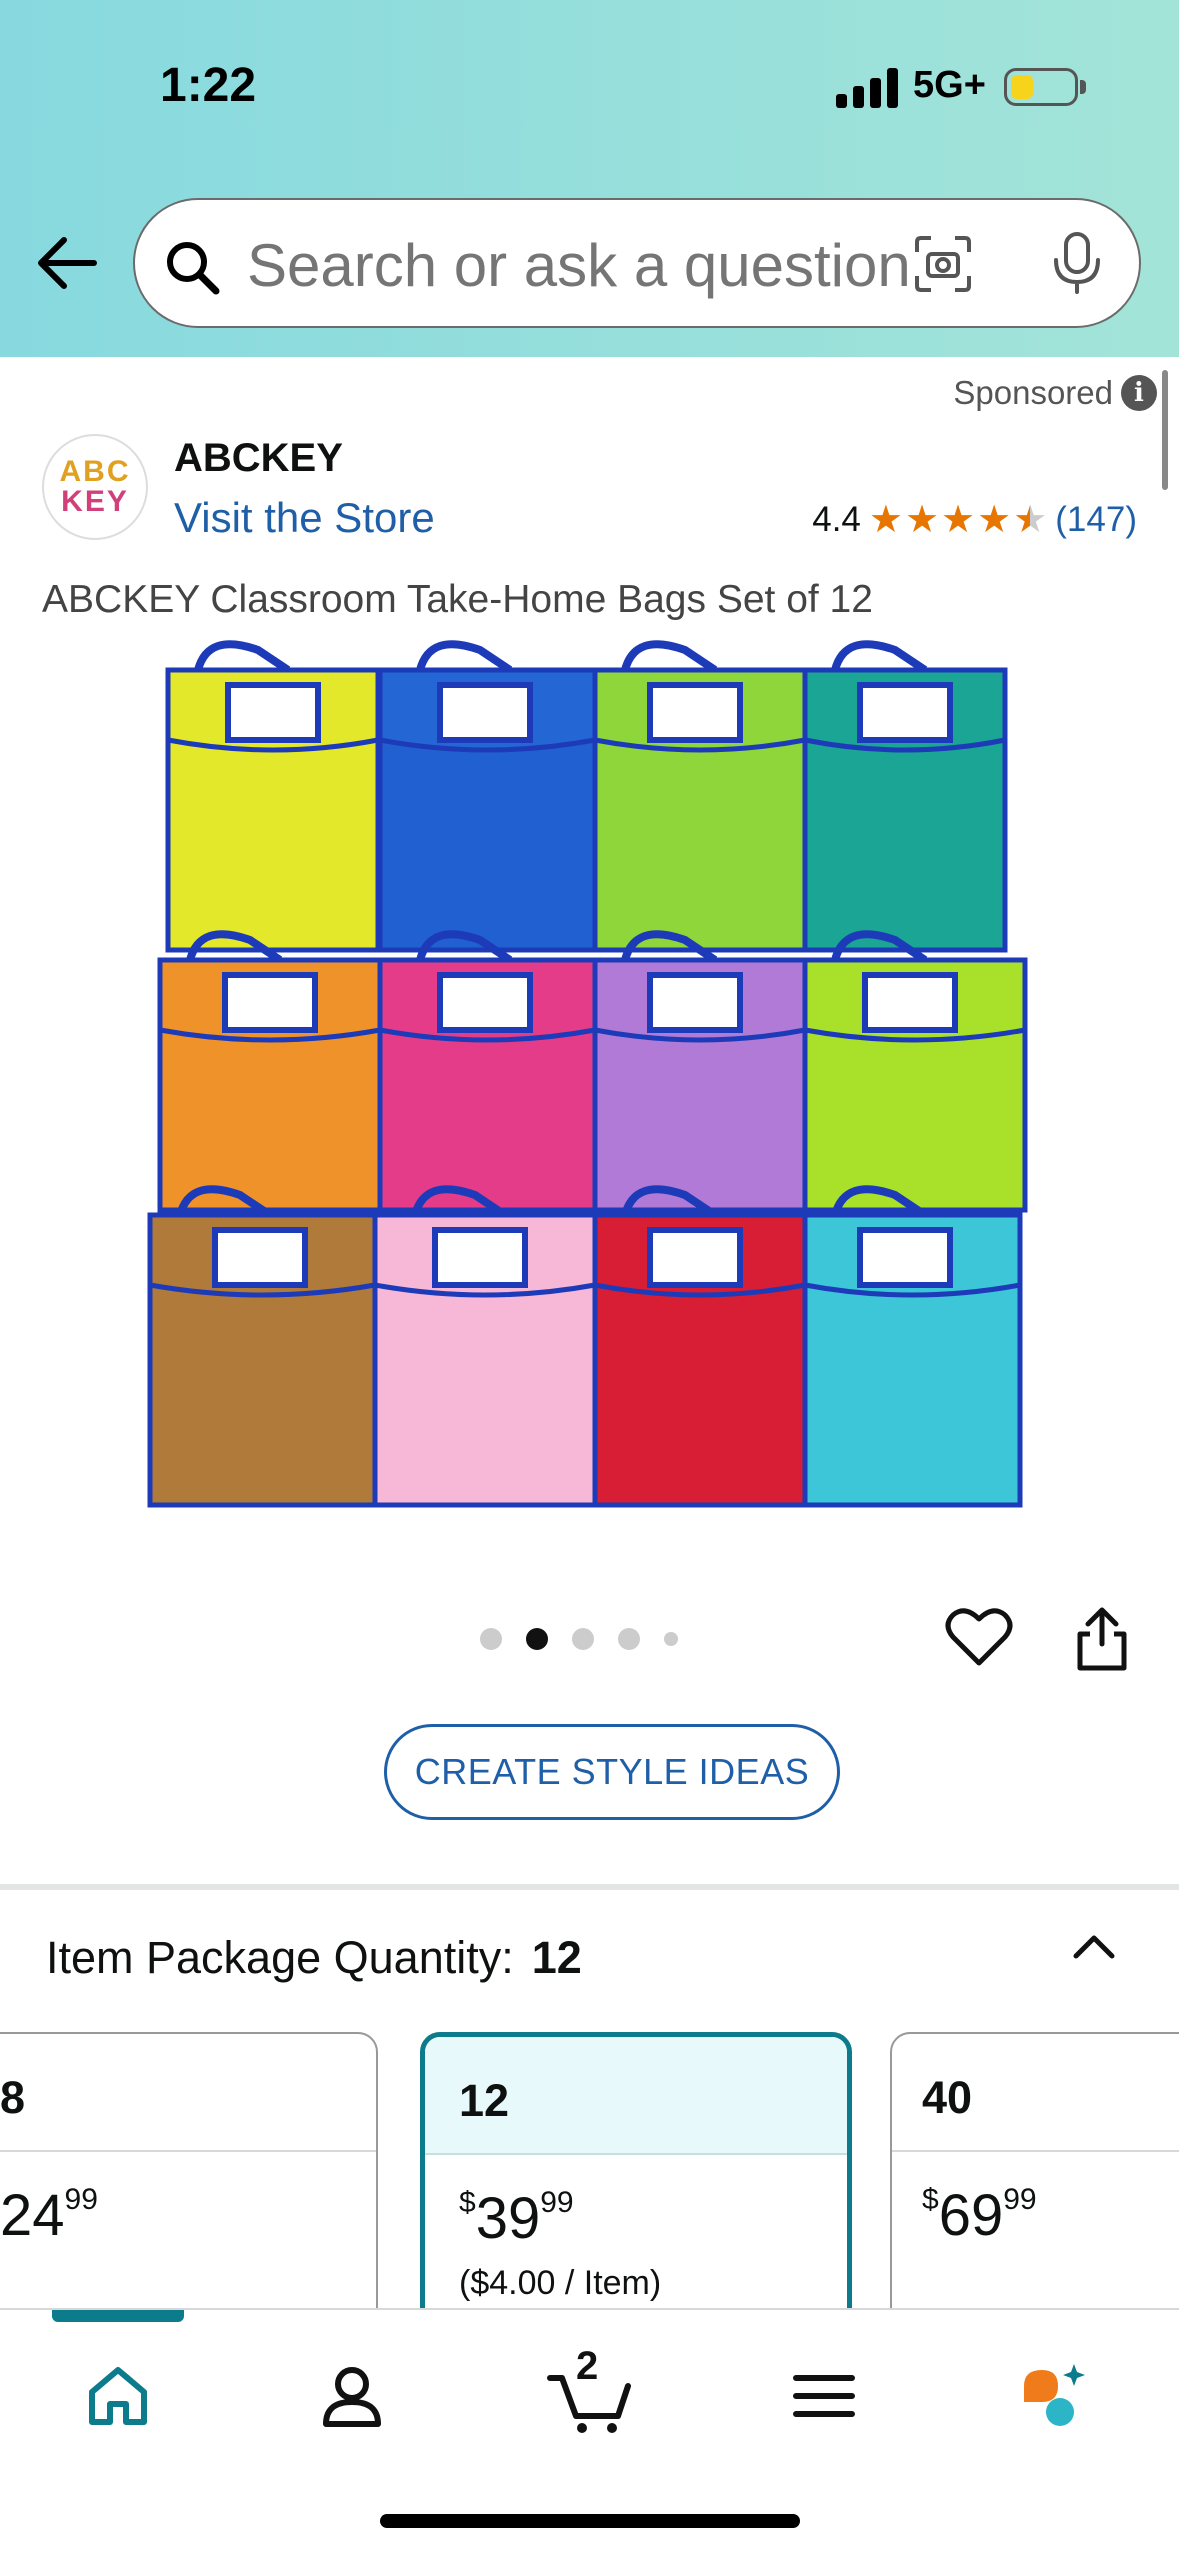 This screenshot has width=1179, height=2556. Describe the element at coordinates (32, 2215) in the screenshot. I see `price-whole: 24` at that location.